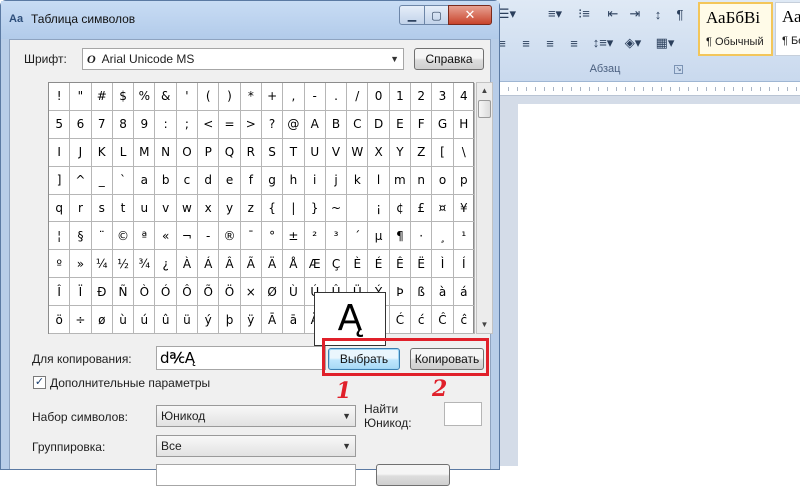 The image size is (800, 486). Describe the element at coordinates (272, 208) in the screenshot. I see `char-cell: {` at that location.